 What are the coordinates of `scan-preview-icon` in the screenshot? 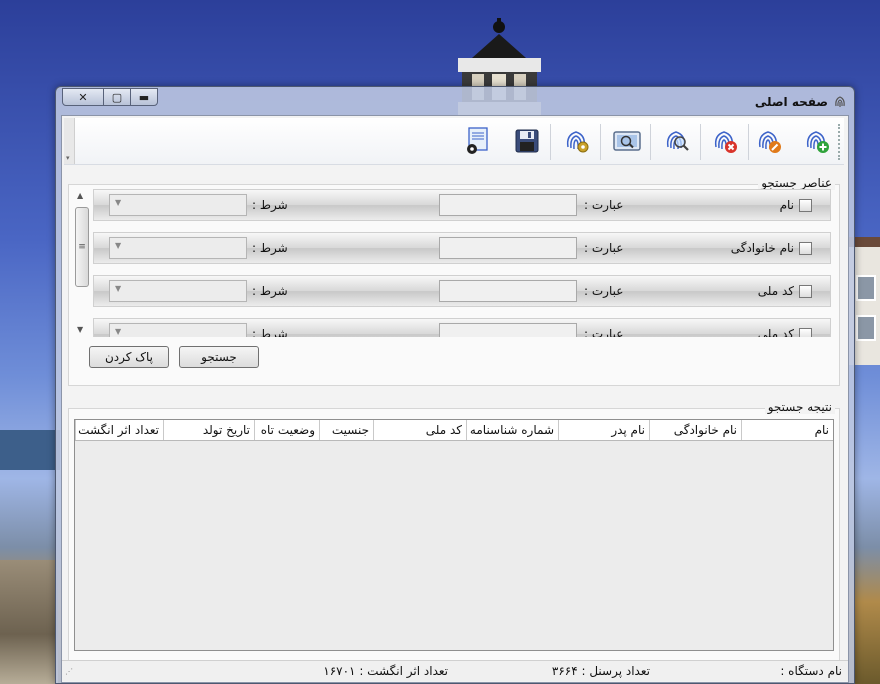 It's located at (627, 141).